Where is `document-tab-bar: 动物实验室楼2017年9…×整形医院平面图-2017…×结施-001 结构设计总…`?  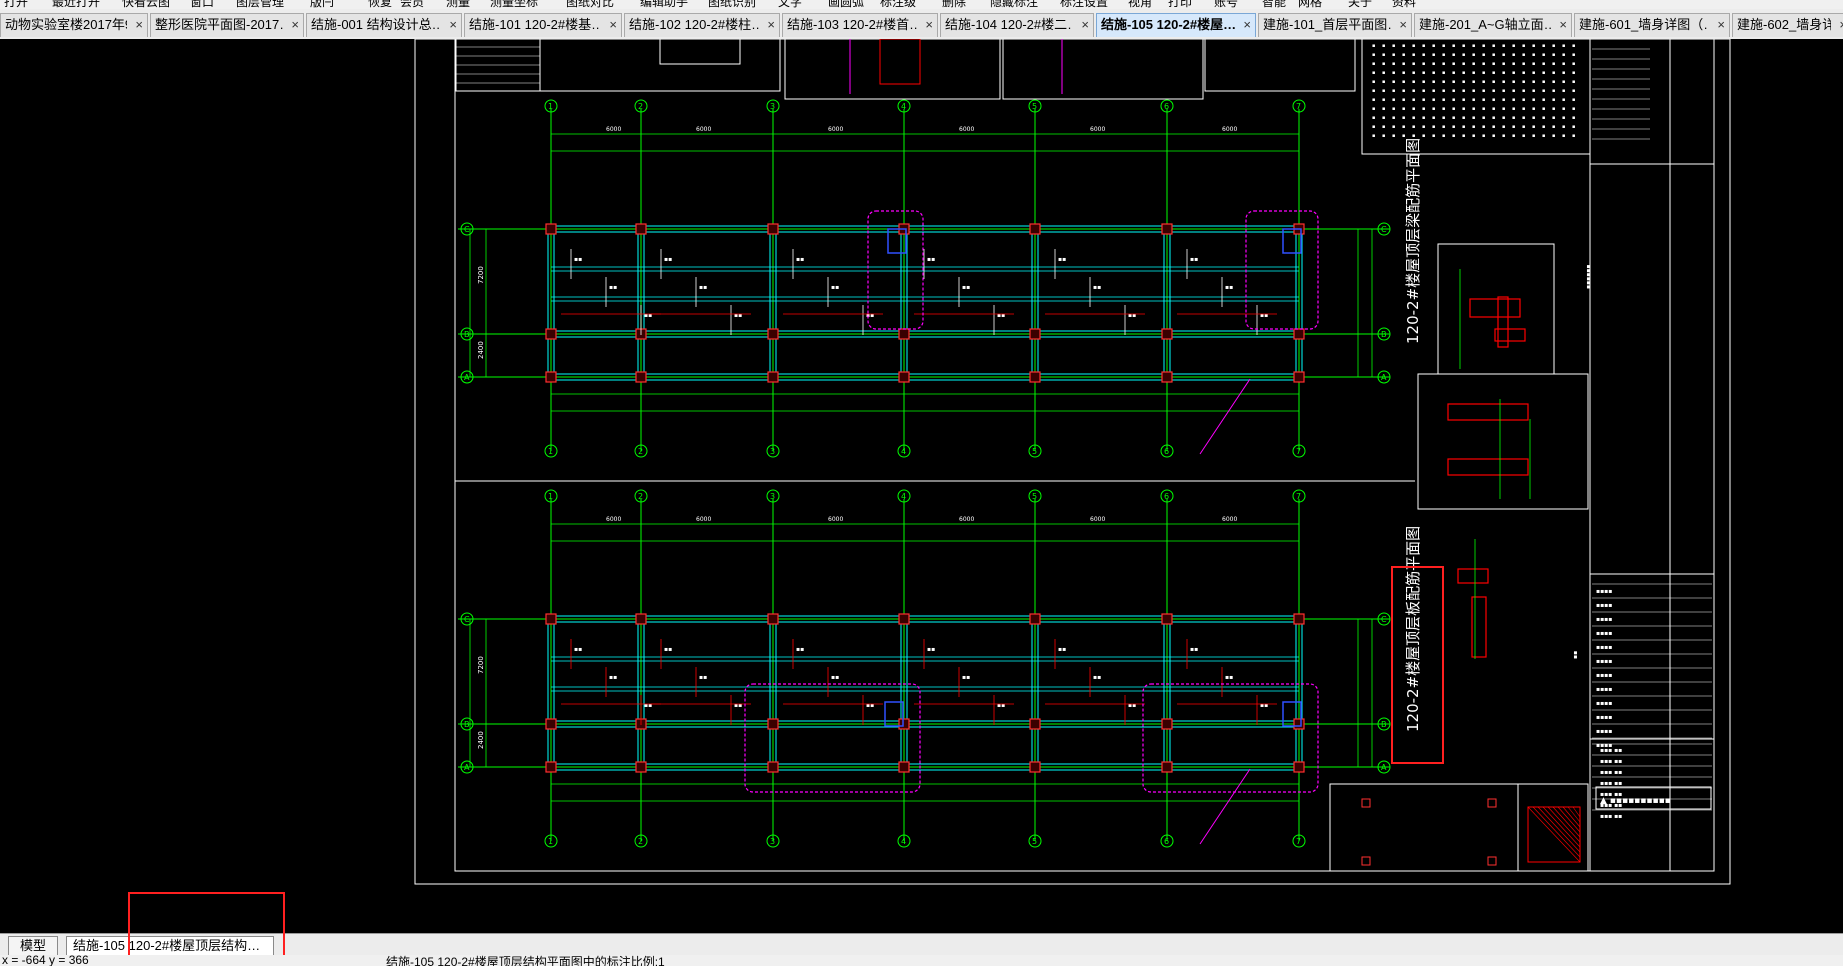
document-tab-bar: 动物实验室楼2017年9…×整形医院平面图-2017…×结施-001 结构设计总… is located at coordinates (921, 24).